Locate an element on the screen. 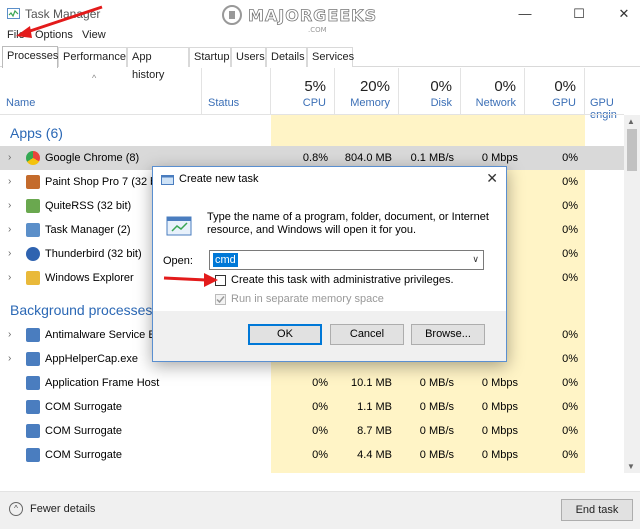  column-network: 0% Network is located at coordinates (493, 91).